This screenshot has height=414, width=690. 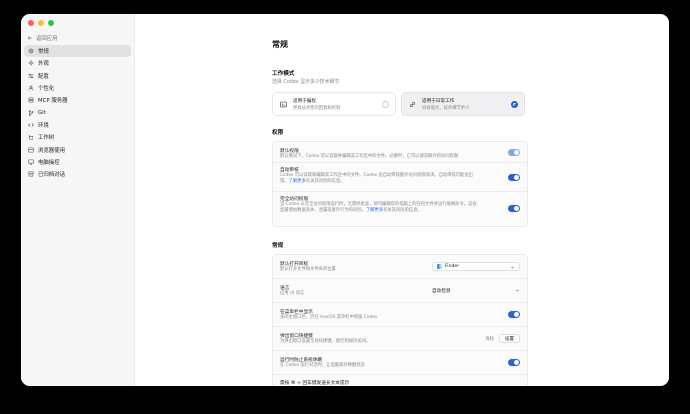 What do you see at coordinates (42, 112) in the screenshot?
I see `sidebar-item-label: Git` at bounding box center [42, 112].